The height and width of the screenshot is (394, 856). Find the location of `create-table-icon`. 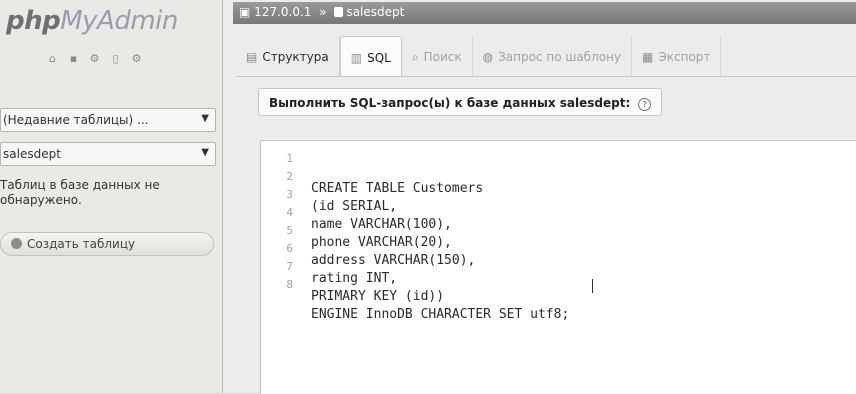

create-table-icon is located at coordinates (16, 243).